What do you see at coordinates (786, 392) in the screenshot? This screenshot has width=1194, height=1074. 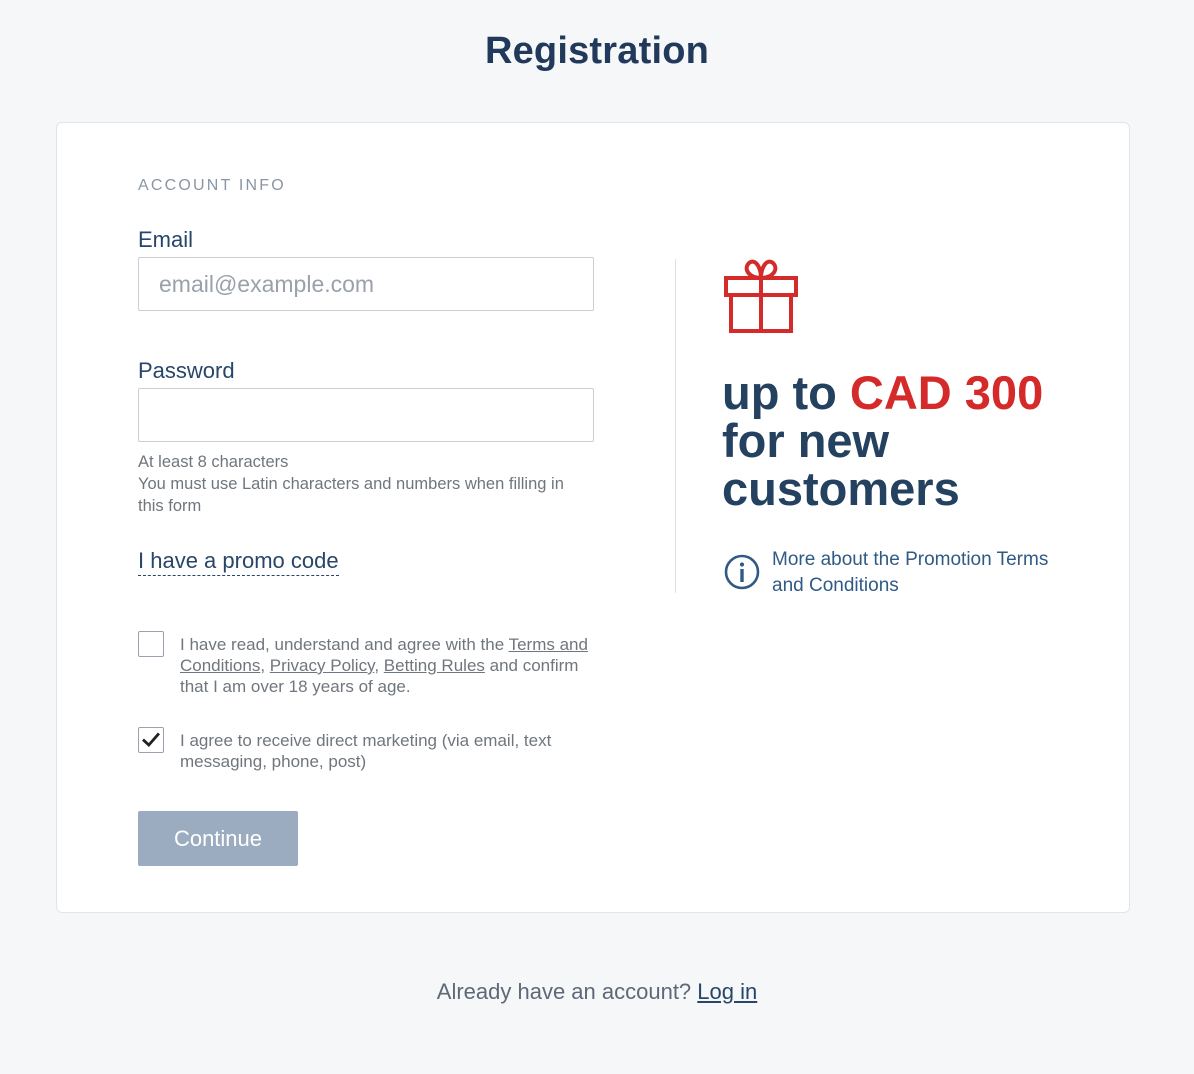 I see `promo-headline-prefix: up to` at bounding box center [786, 392].